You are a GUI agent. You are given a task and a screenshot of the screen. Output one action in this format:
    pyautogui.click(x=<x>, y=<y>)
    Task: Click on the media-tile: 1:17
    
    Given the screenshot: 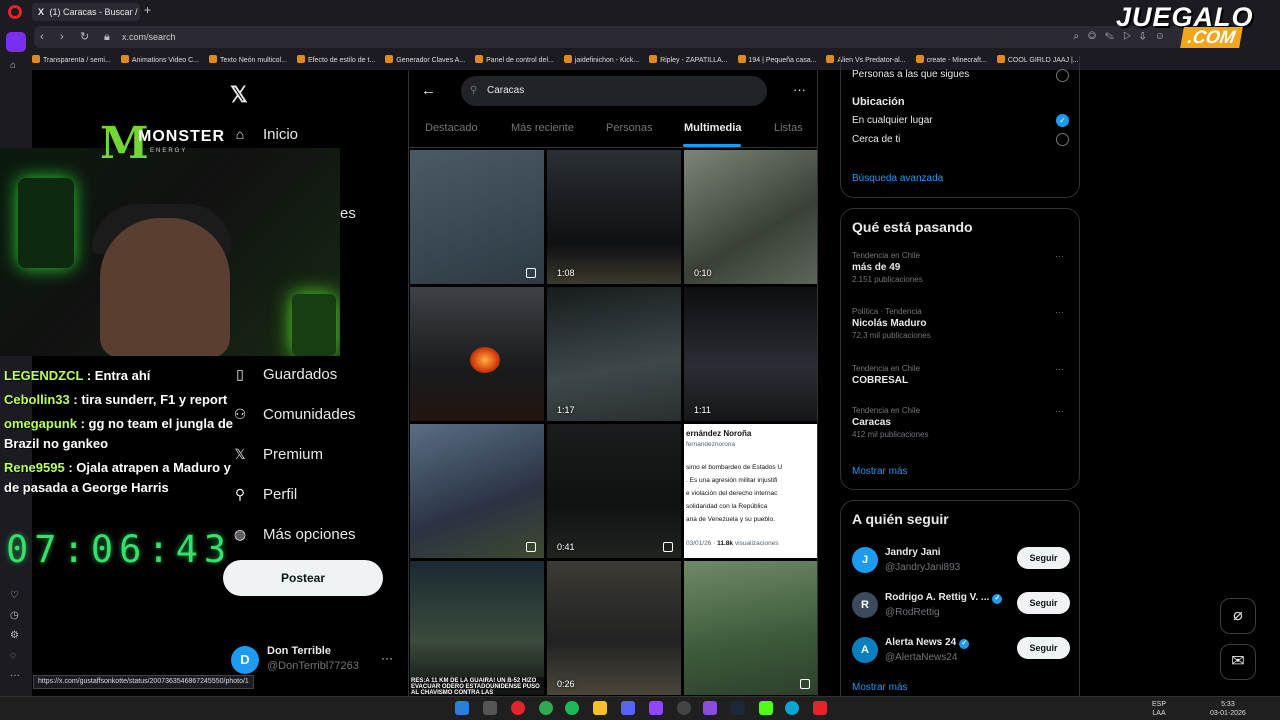 What is the action you would take?
    pyautogui.click(x=614, y=354)
    